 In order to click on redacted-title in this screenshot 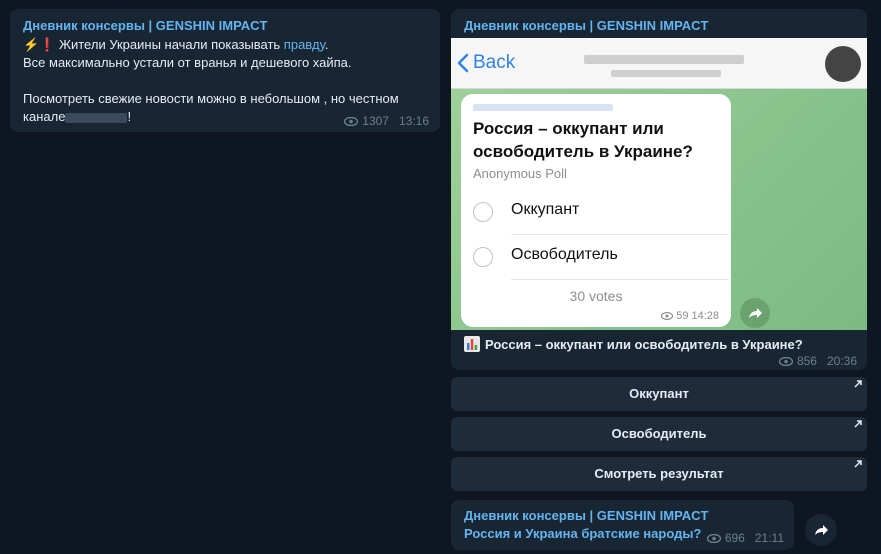, I will do `click(664, 59)`.